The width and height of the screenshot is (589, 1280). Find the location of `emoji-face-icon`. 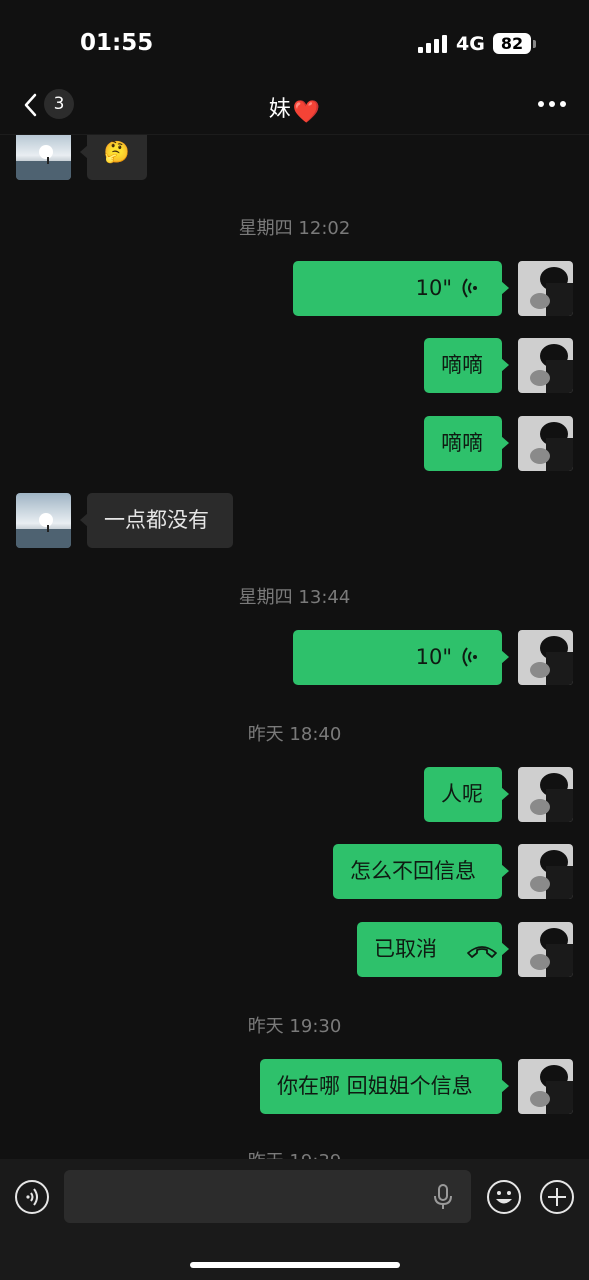

emoji-face-icon is located at coordinates (504, 1197).